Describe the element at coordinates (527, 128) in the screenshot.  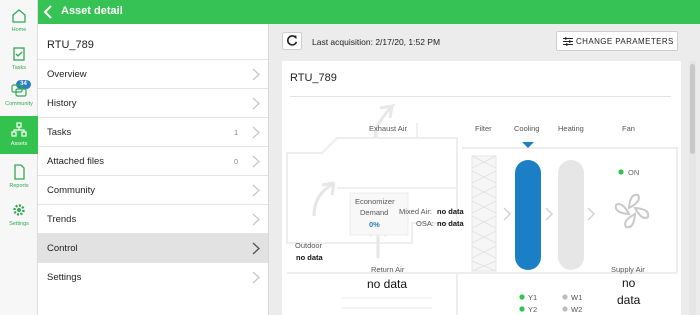
I see `cooling-label: Cooling` at that location.